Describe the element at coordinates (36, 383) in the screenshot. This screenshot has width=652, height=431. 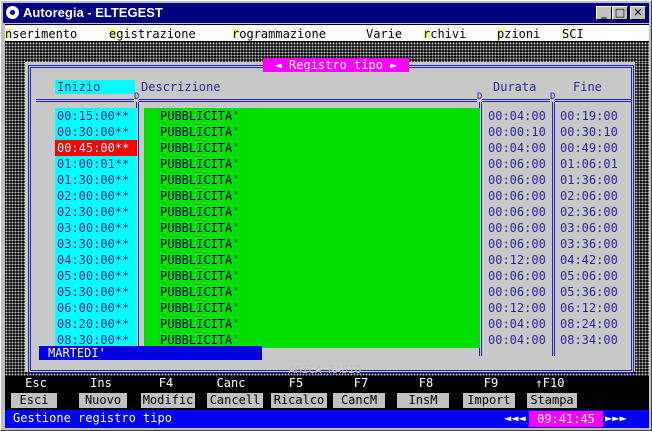
I see `fkey-label: Esc` at that location.